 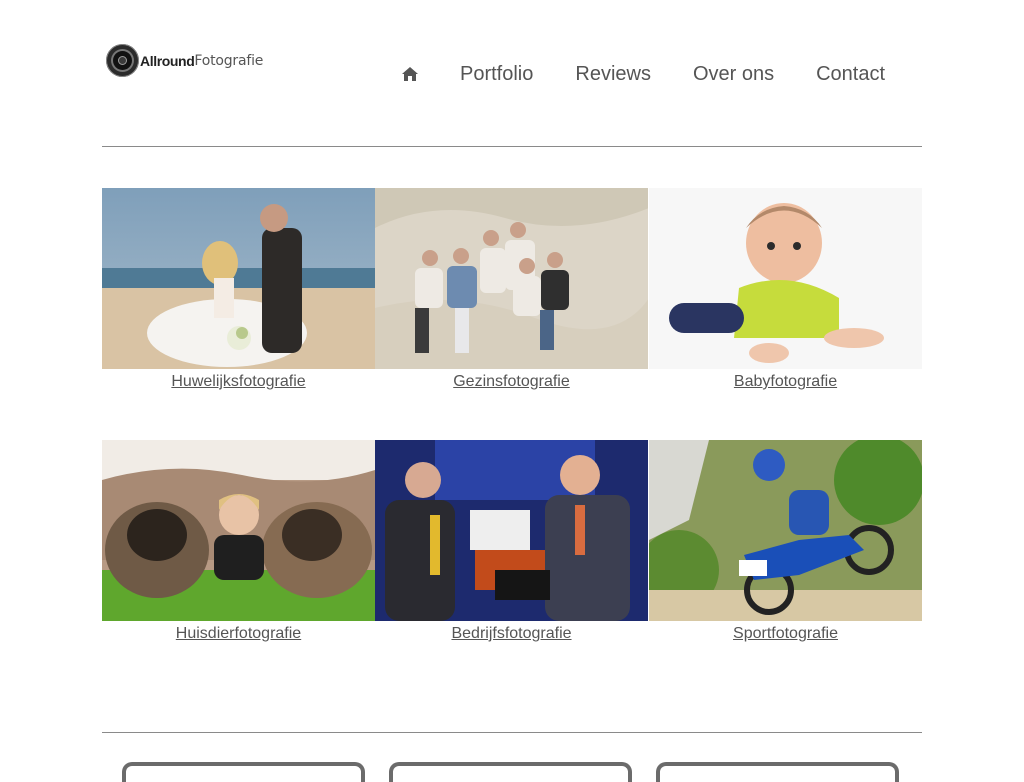 What do you see at coordinates (733, 74) in the screenshot?
I see `nav-over-ons: Over ons` at bounding box center [733, 74].